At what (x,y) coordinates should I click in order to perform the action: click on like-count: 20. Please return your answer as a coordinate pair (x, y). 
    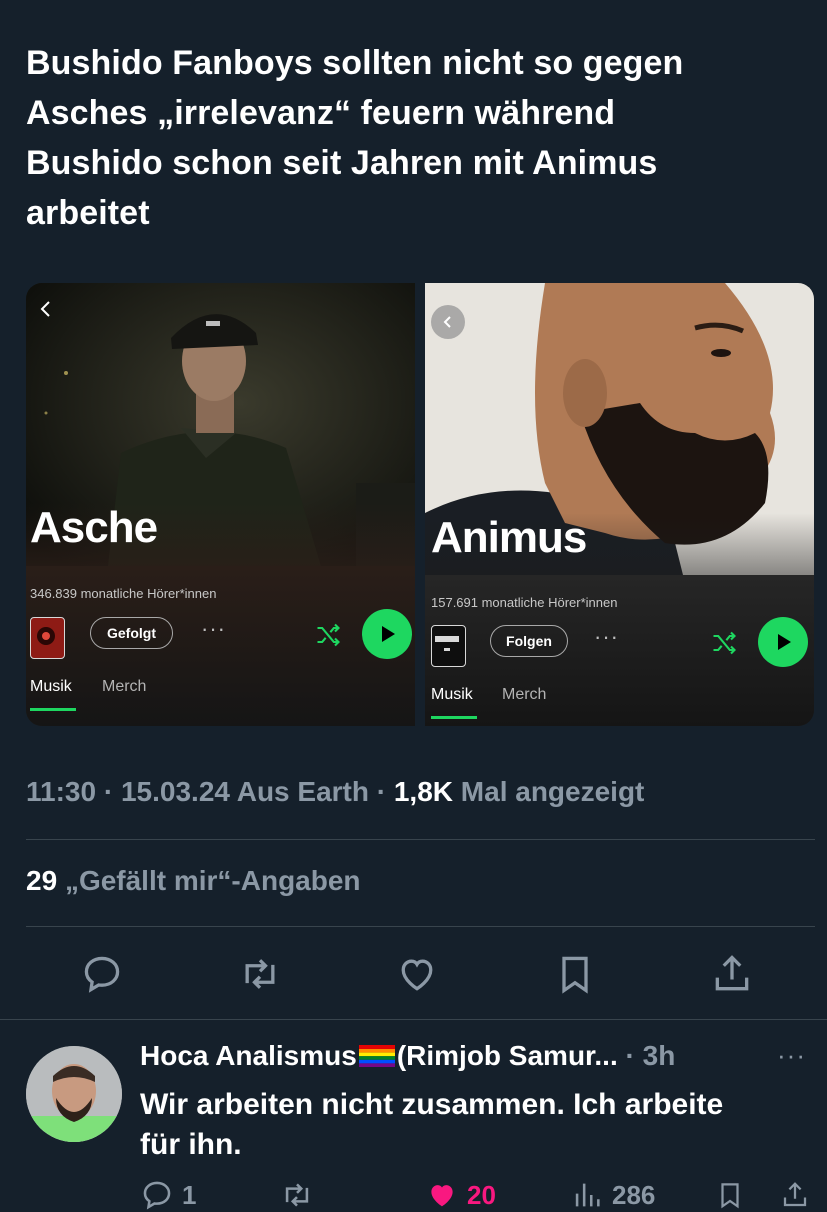
    Looking at the image, I should click on (481, 1194).